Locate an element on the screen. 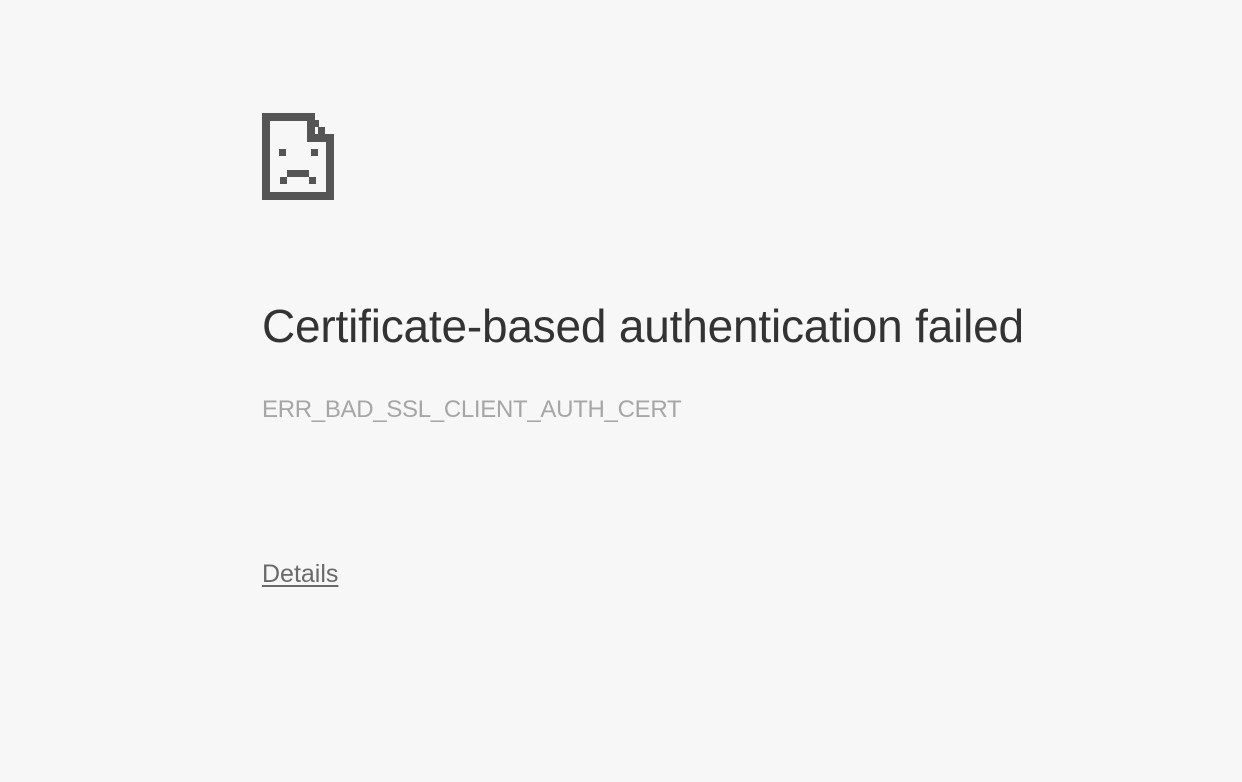 This screenshot has height=782, width=1242. details-link: Details is located at coordinates (300, 574).